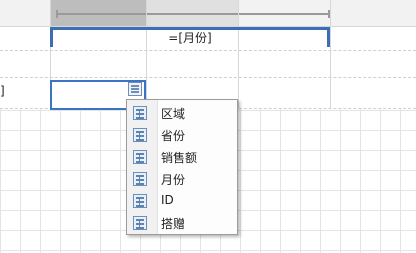  What do you see at coordinates (193, 14) in the screenshot?
I see `column-span-handle` at bounding box center [193, 14].